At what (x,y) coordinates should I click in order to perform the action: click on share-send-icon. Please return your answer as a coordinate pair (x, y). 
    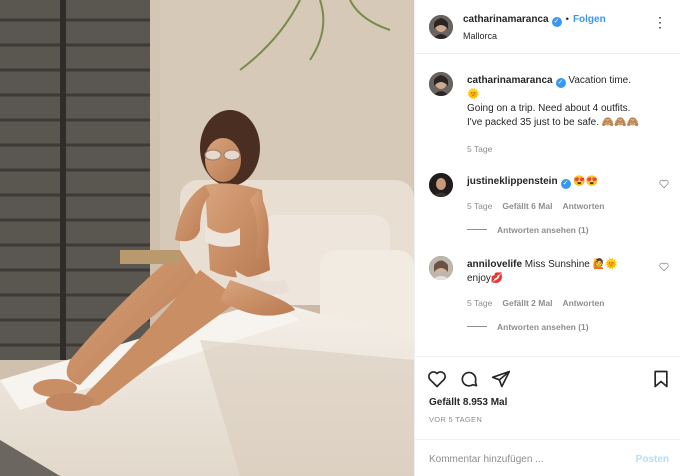
    Looking at the image, I should click on (501, 379).